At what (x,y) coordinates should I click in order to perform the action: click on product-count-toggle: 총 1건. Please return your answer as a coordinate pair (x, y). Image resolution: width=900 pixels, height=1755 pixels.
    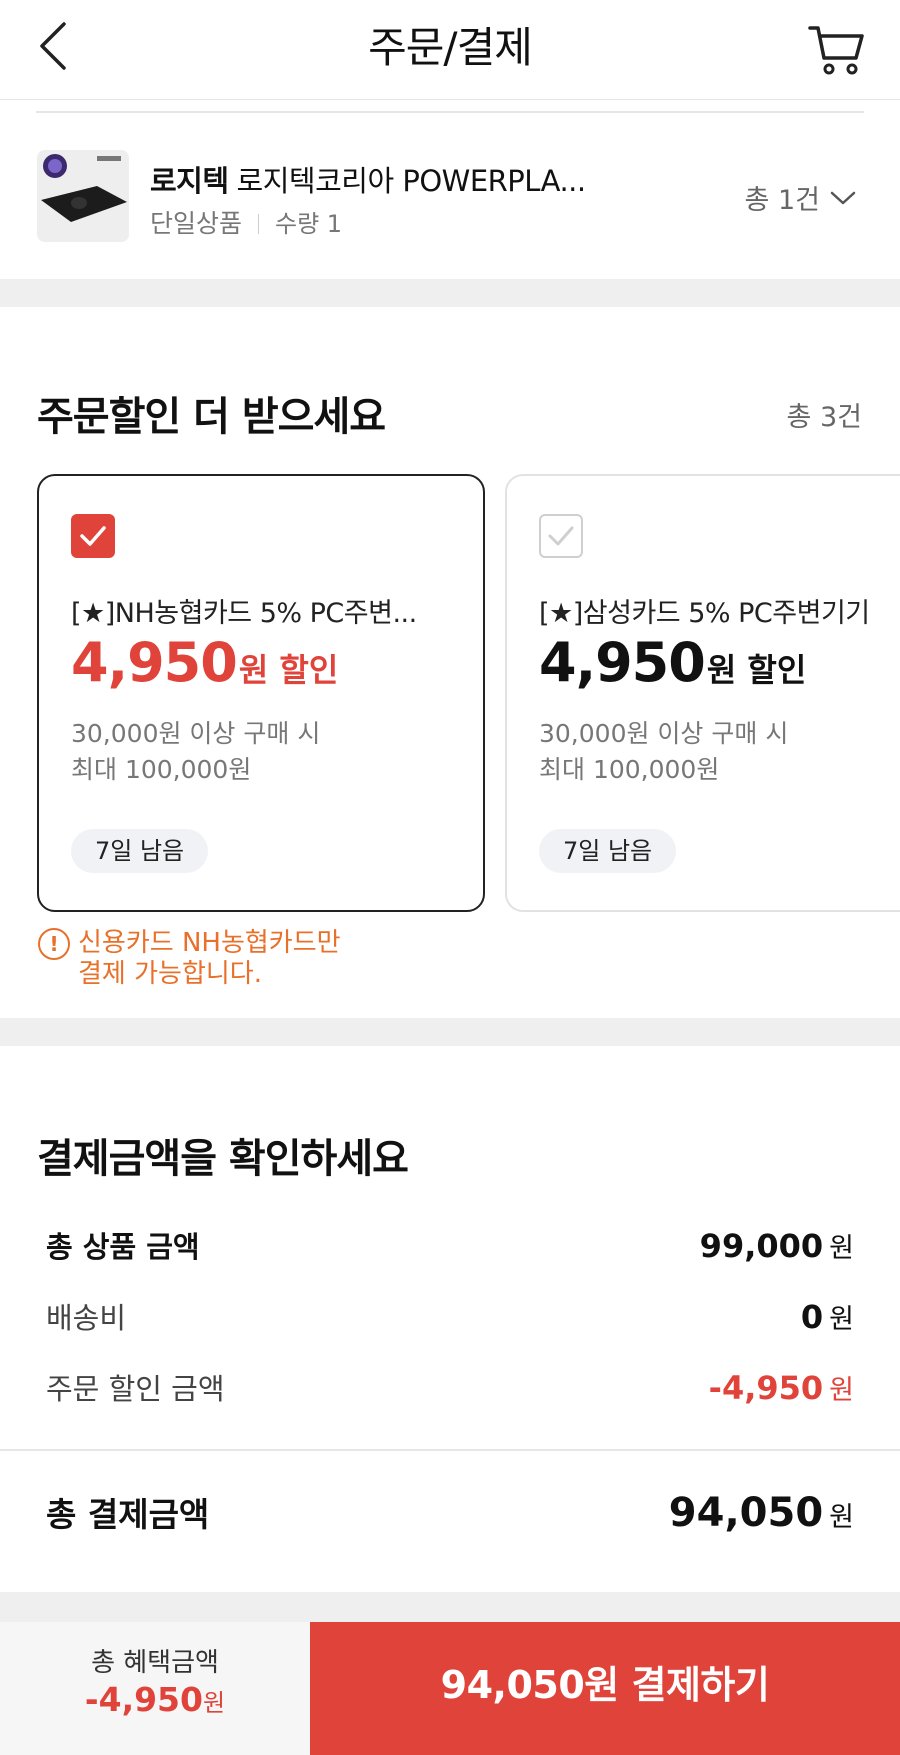
    Looking at the image, I should click on (800, 197).